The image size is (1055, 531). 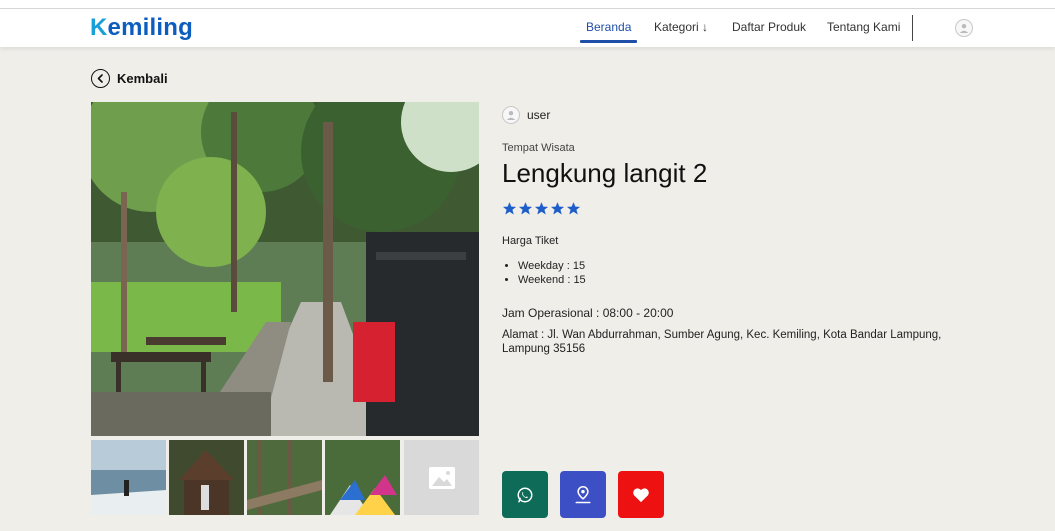 I want to click on thumbnail-4-image, so click(x=362, y=477).